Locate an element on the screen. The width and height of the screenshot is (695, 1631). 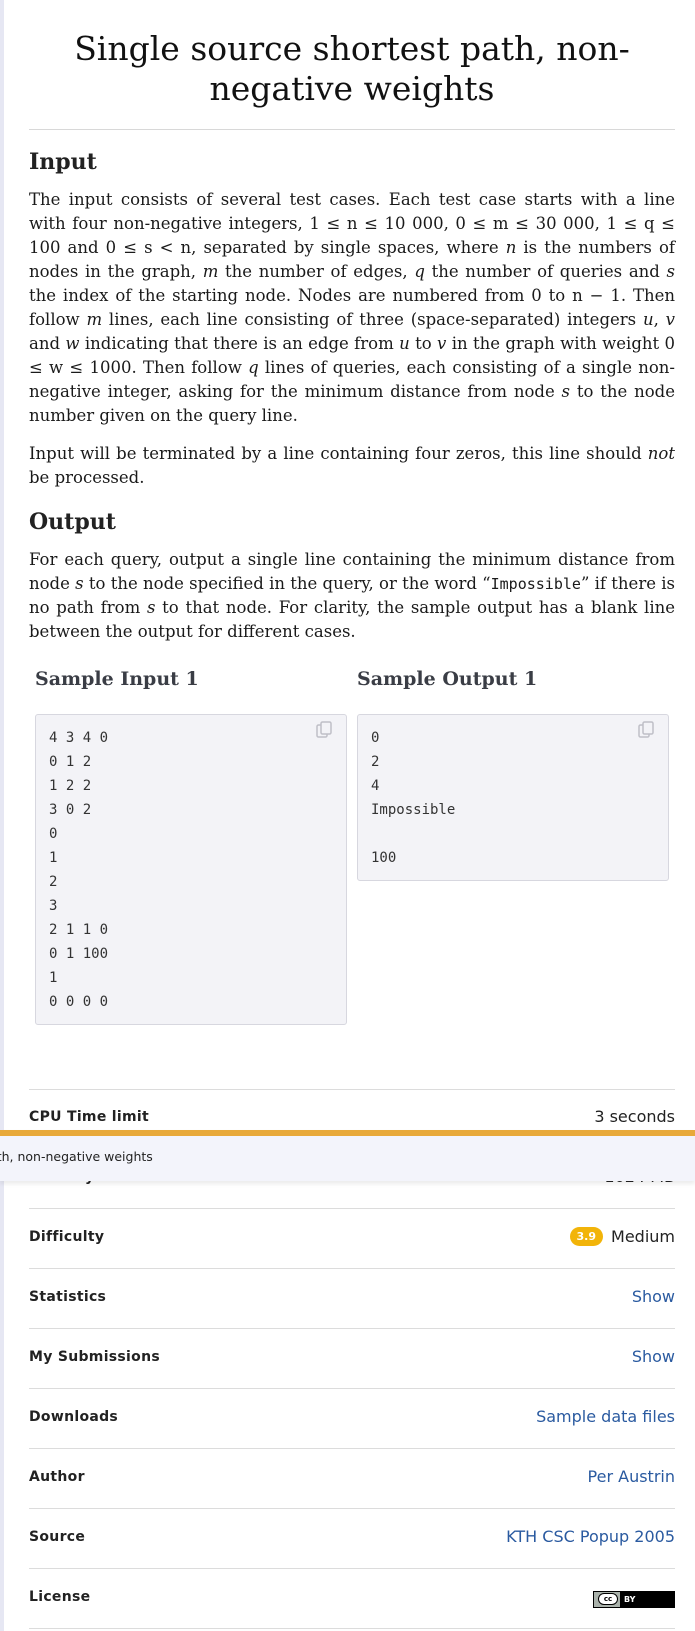
title-divider is located at coordinates (352, 129).